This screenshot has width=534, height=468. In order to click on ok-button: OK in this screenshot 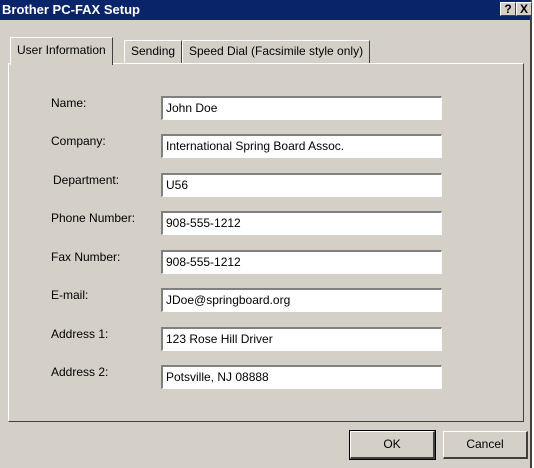, I will do `click(392, 445)`.